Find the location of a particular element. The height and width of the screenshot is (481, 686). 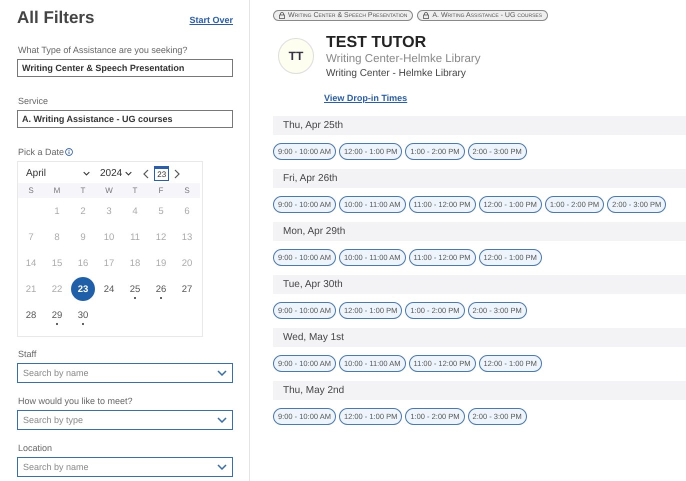

next-icon is located at coordinates (177, 173).